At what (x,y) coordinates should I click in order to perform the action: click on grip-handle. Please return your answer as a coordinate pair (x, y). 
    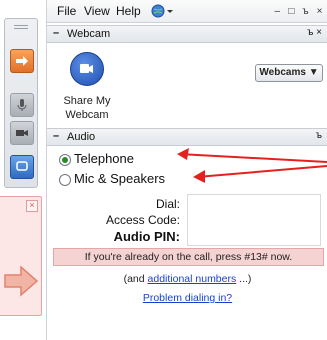
    Looking at the image, I should click on (21, 27).